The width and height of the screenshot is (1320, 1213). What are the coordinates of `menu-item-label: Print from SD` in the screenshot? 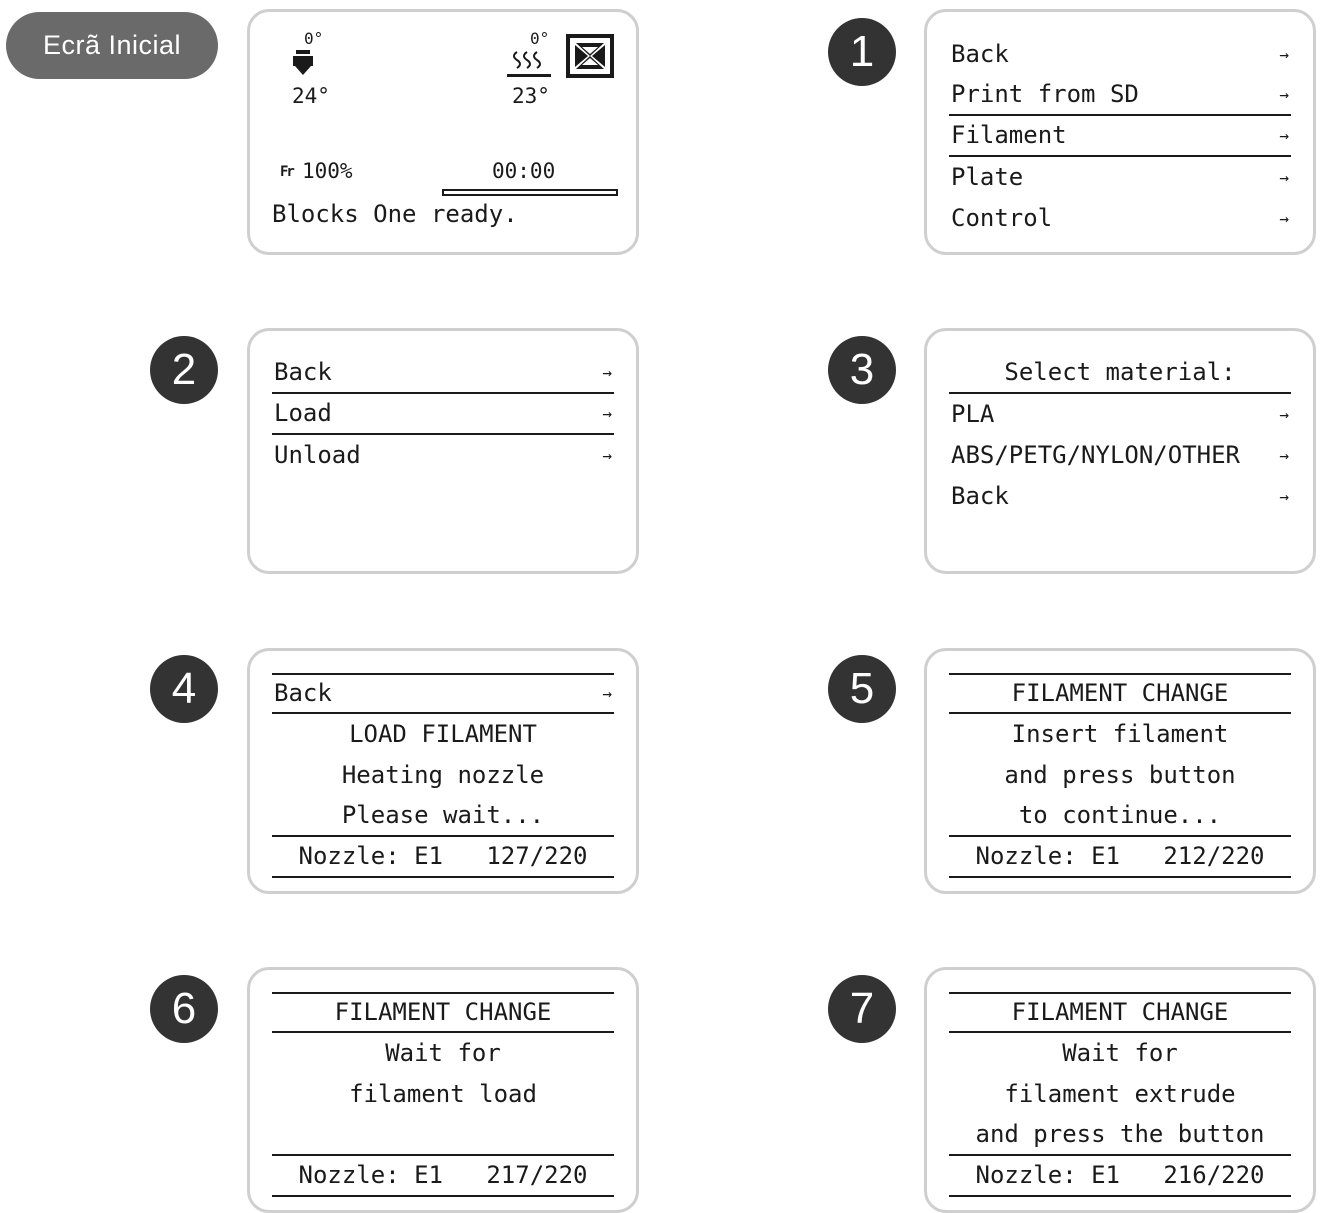 It's located at (1045, 94).